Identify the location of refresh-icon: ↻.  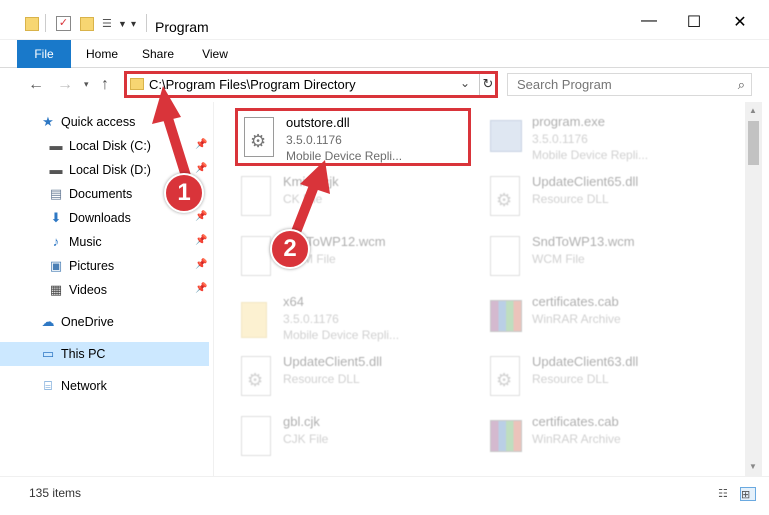
(487, 84).